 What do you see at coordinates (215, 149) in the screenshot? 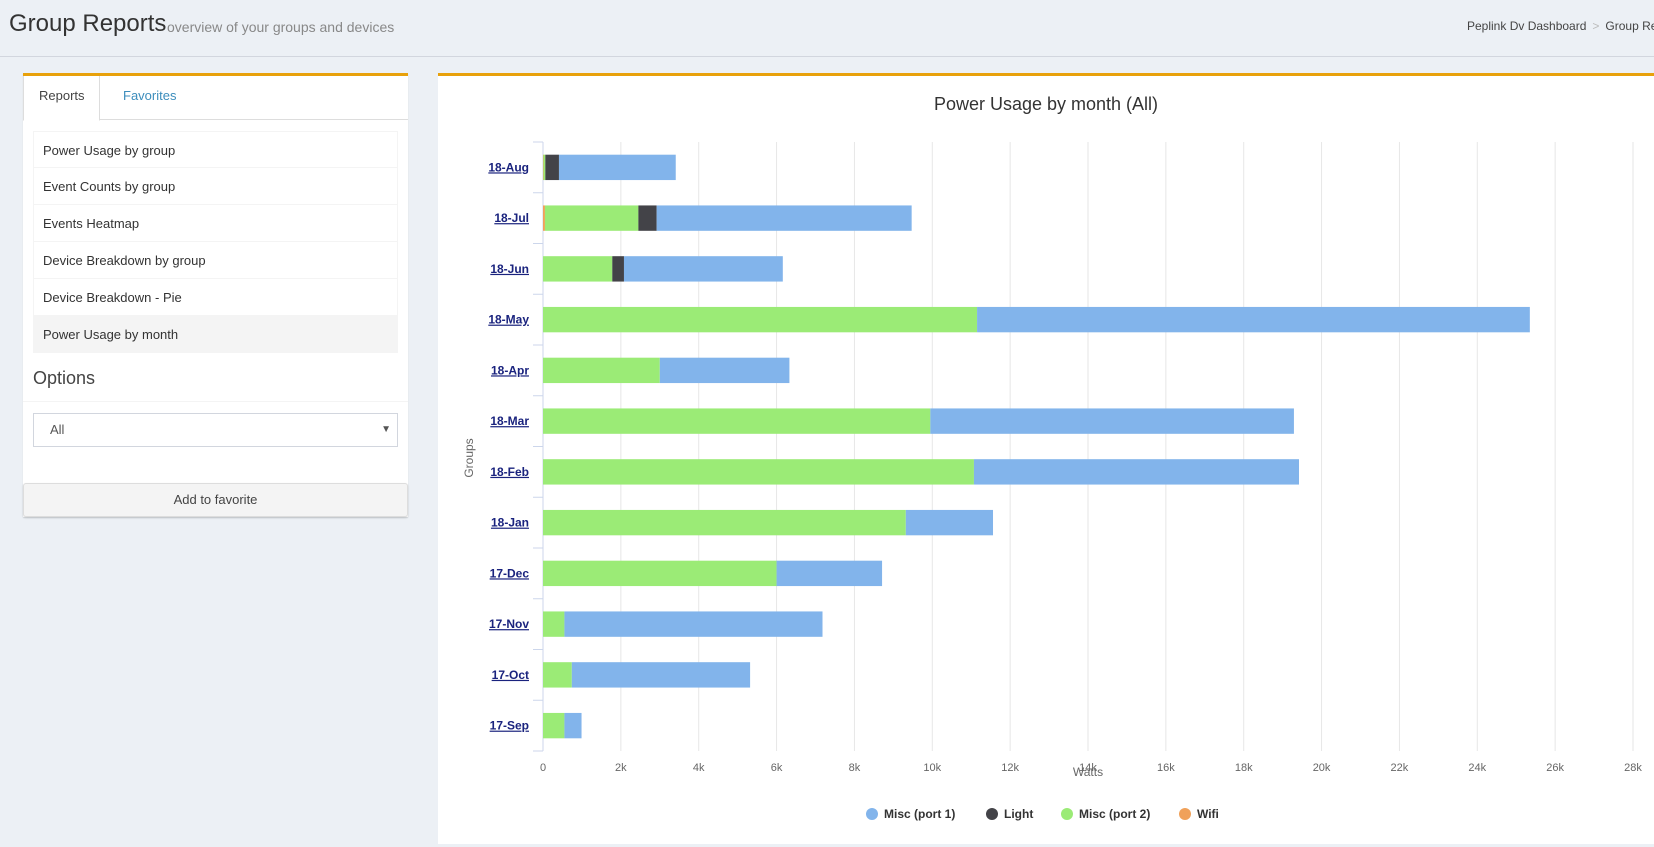
I see `report-item-power-usage-by-group: Power Usage by group` at bounding box center [215, 149].